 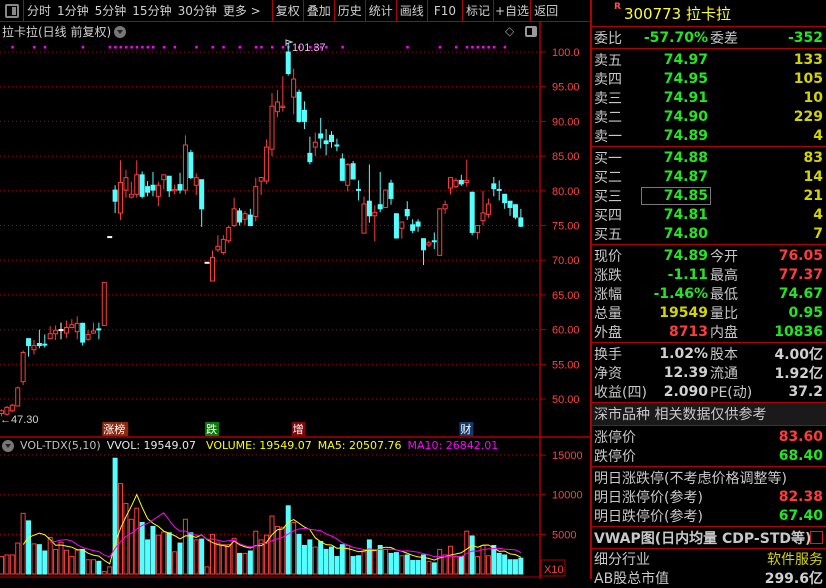 I want to click on diamond-icon: ◇, so click(x=509, y=31).